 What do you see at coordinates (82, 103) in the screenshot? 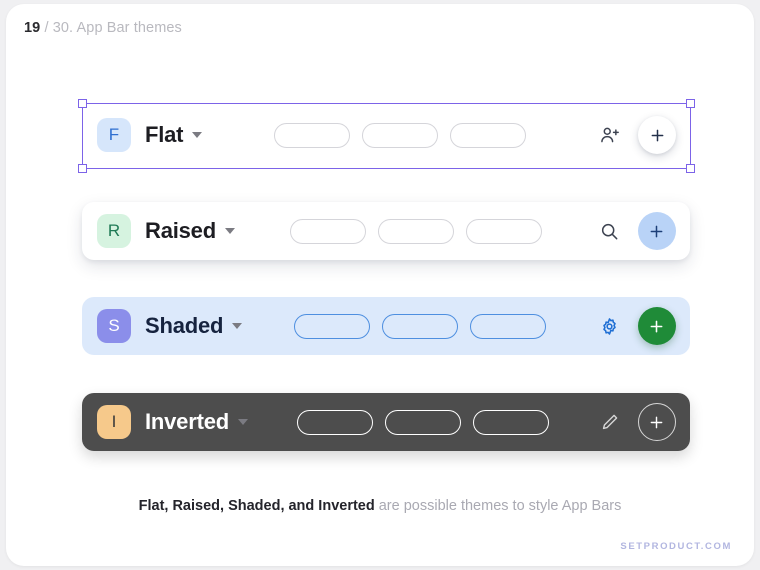
I see `selection-handle-top-left` at bounding box center [82, 103].